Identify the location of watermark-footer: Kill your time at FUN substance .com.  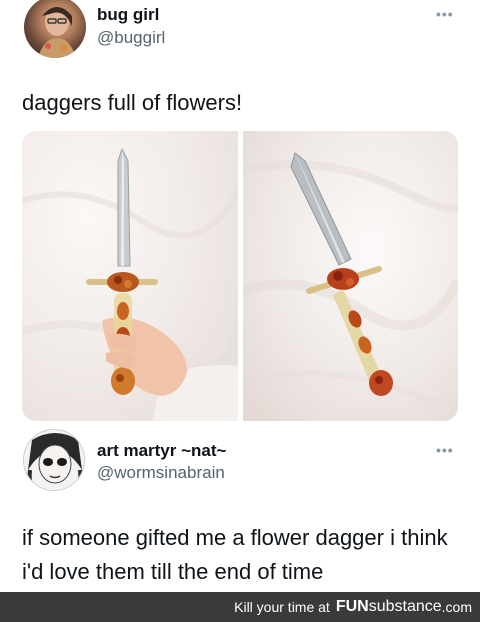
(240, 607).